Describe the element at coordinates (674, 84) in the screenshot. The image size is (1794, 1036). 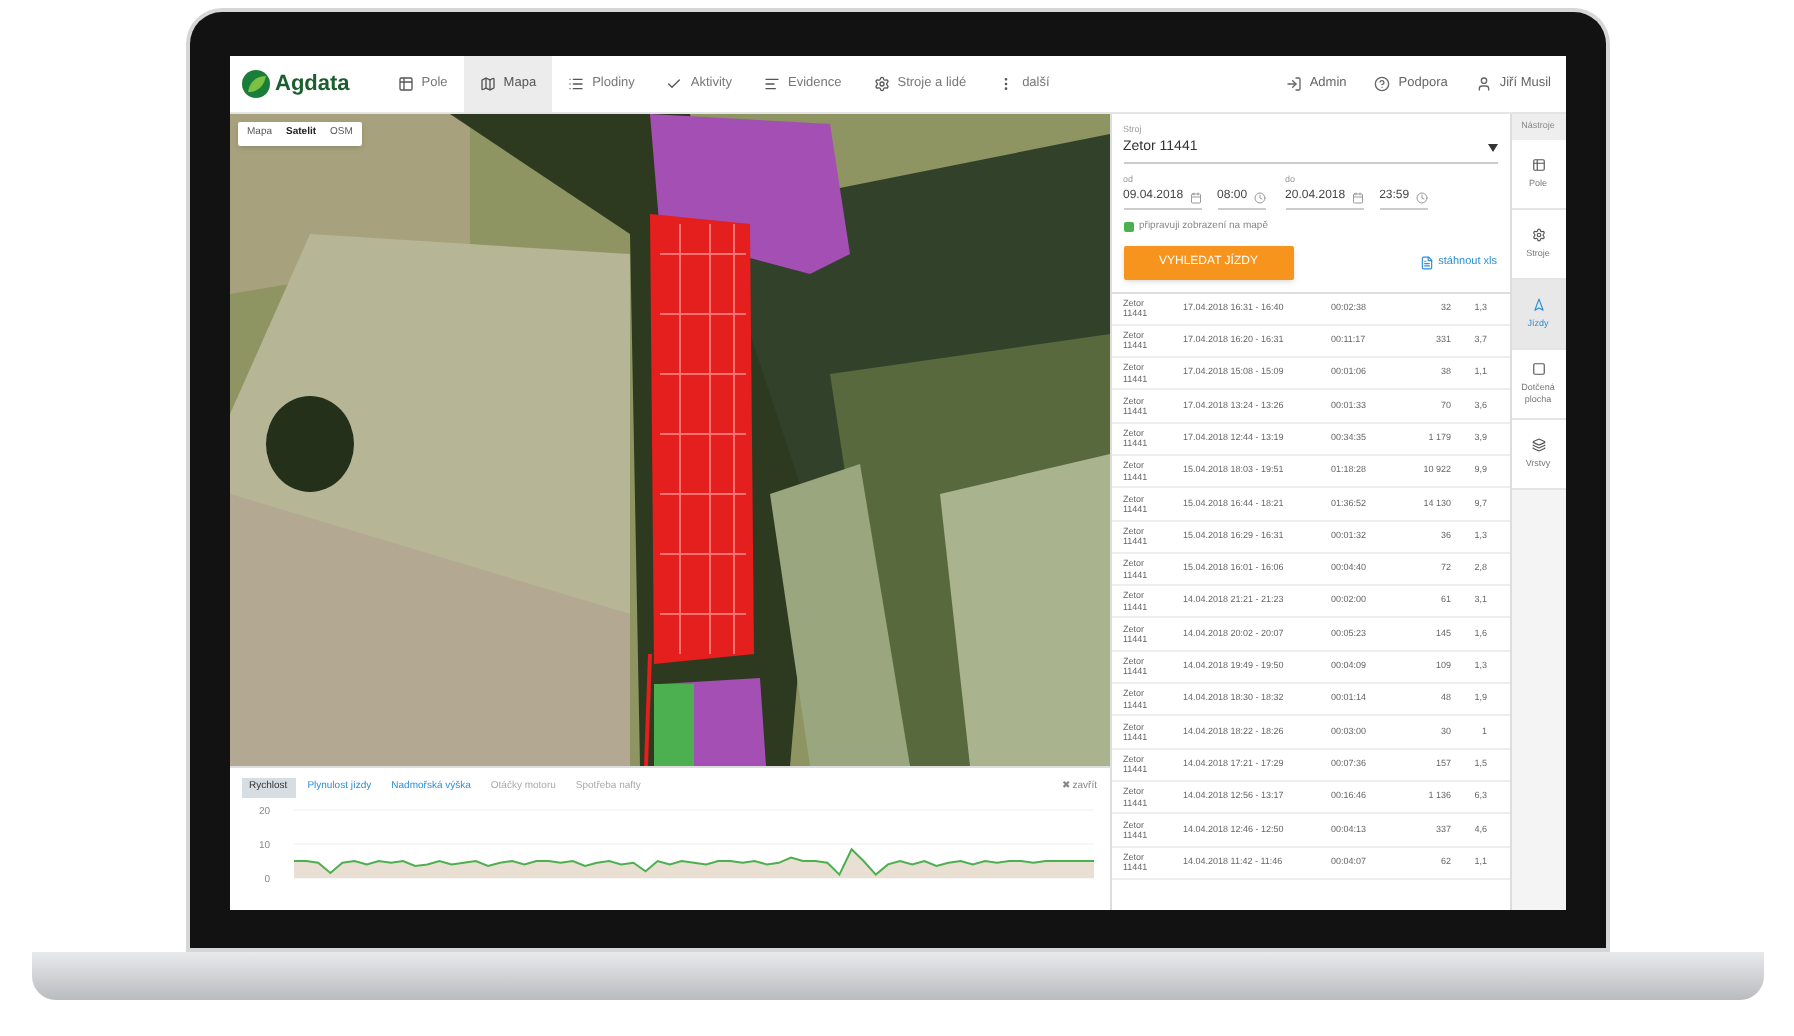
I see `check-icon` at that location.